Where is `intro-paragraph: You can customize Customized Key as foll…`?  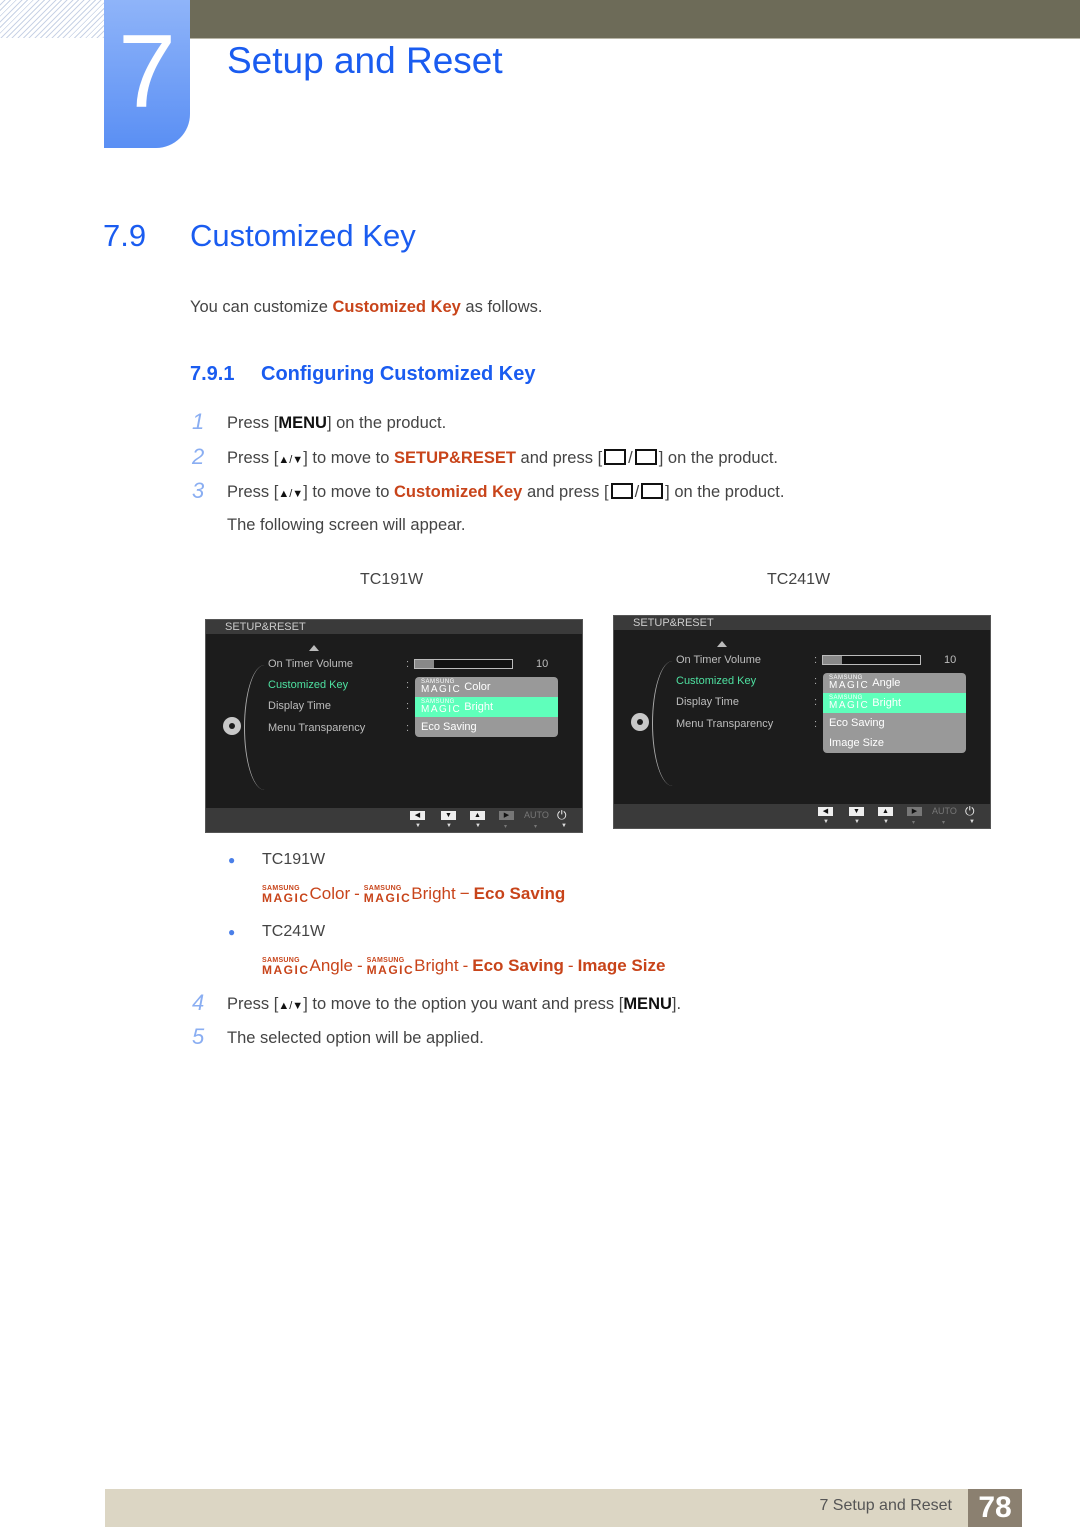
intro-paragraph: You can customize Customized Key as foll… is located at coordinates (366, 307).